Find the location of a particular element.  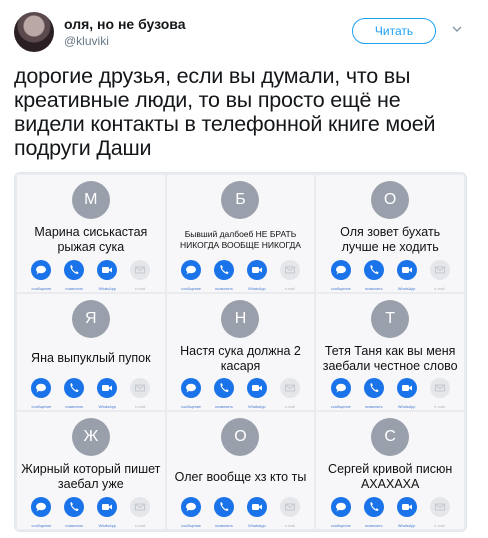

contact-initial-avatar: Т is located at coordinates (390, 318).